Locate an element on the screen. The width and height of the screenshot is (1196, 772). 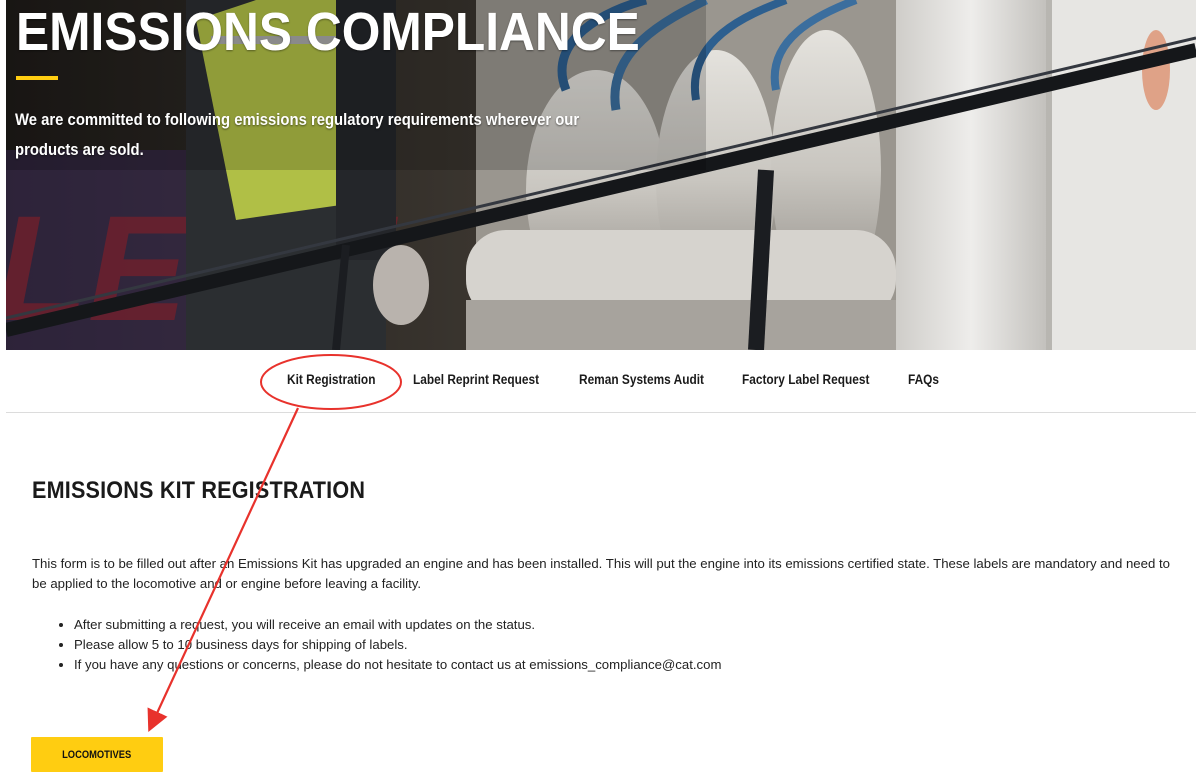
nav-kit-registration: Kit Registration is located at coordinates (331, 379).